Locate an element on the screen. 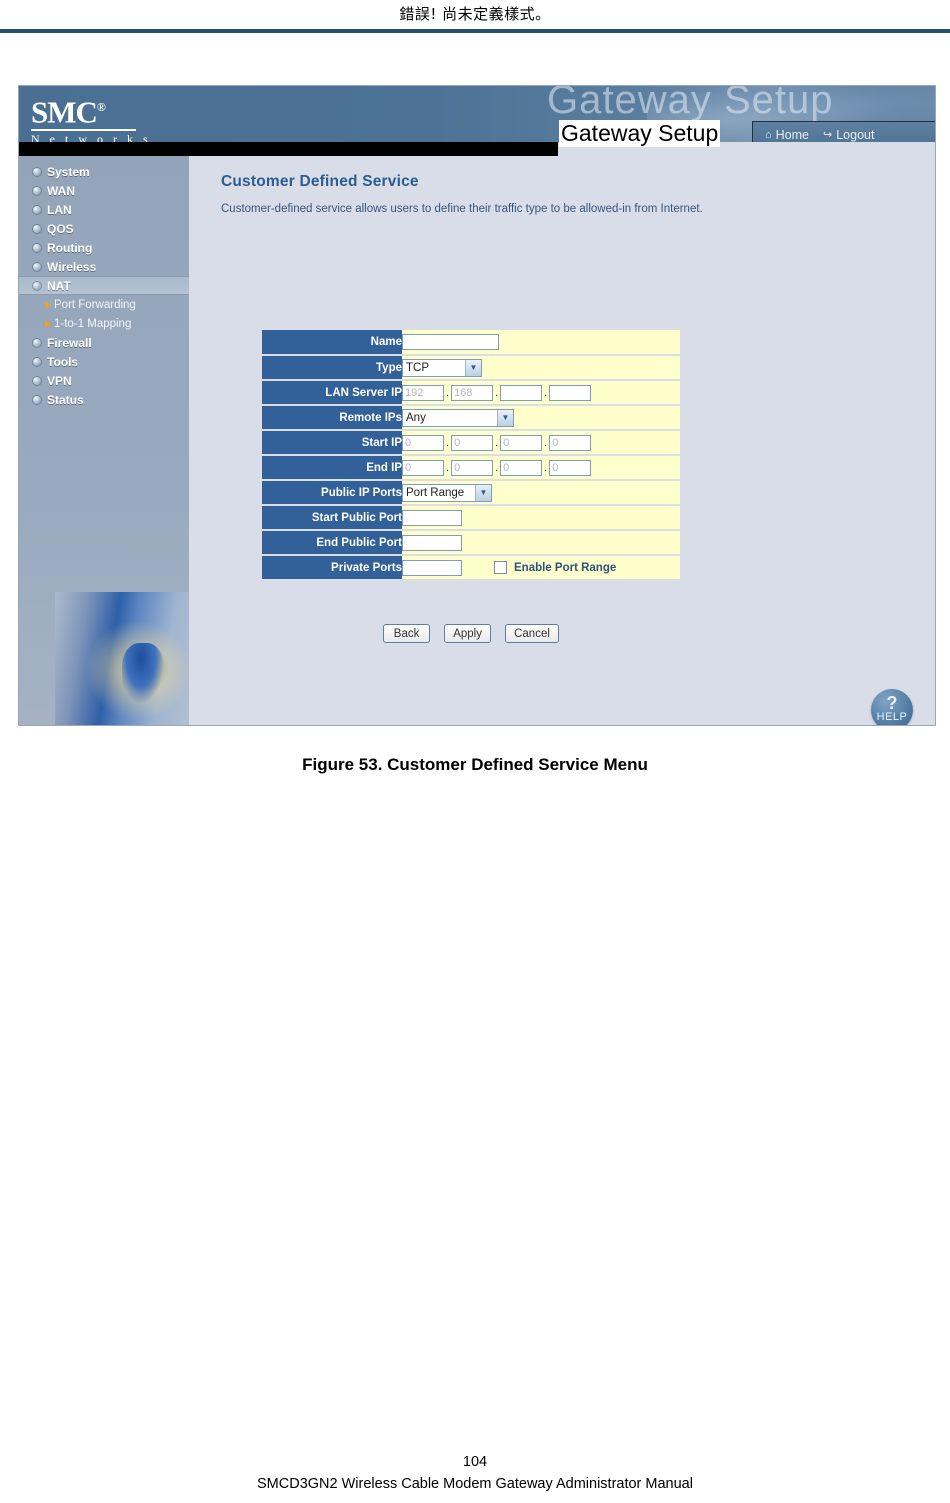 The image size is (950, 1503). sidebar-item-label: System is located at coordinates (68, 171).